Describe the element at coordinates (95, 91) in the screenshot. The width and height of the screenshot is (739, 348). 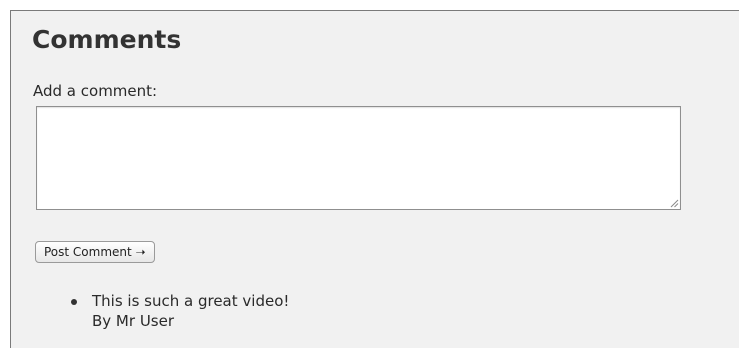
I see `add-comment-label: Add a comment:` at that location.